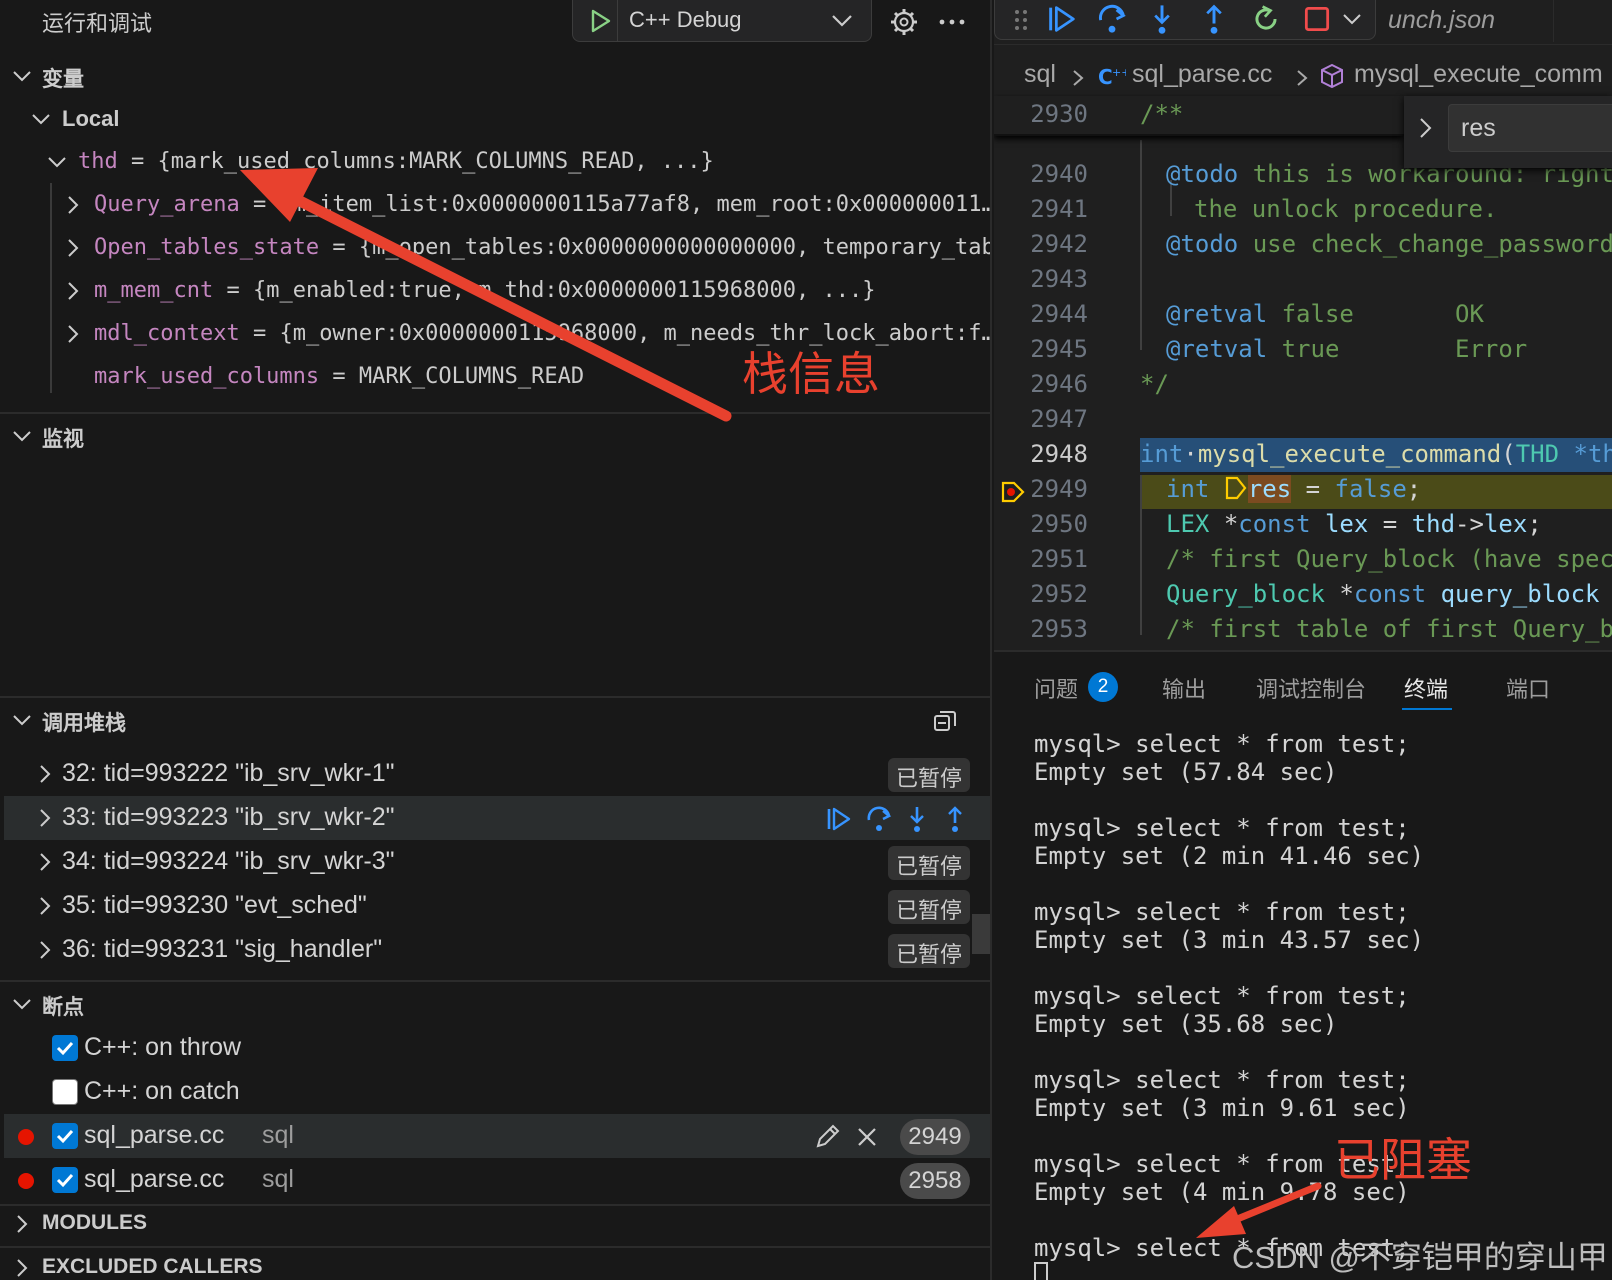 The width and height of the screenshot is (1612, 1280). What do you see at coordinates (1467, 21) in the screenshot?
I see `editor-tab-launch-json: unch.json` at bounding box center [1467, 21].